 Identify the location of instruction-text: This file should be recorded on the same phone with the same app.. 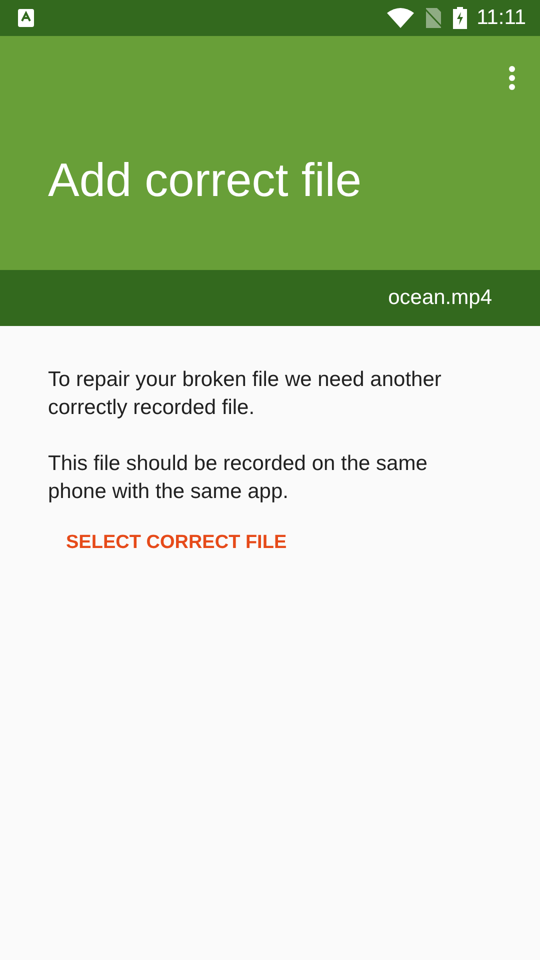
(238, 478).